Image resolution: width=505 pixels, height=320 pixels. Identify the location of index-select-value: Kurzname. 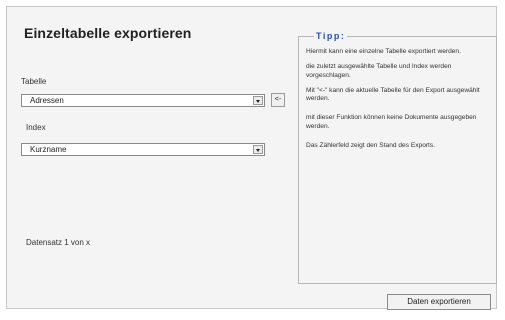
(48, 149).